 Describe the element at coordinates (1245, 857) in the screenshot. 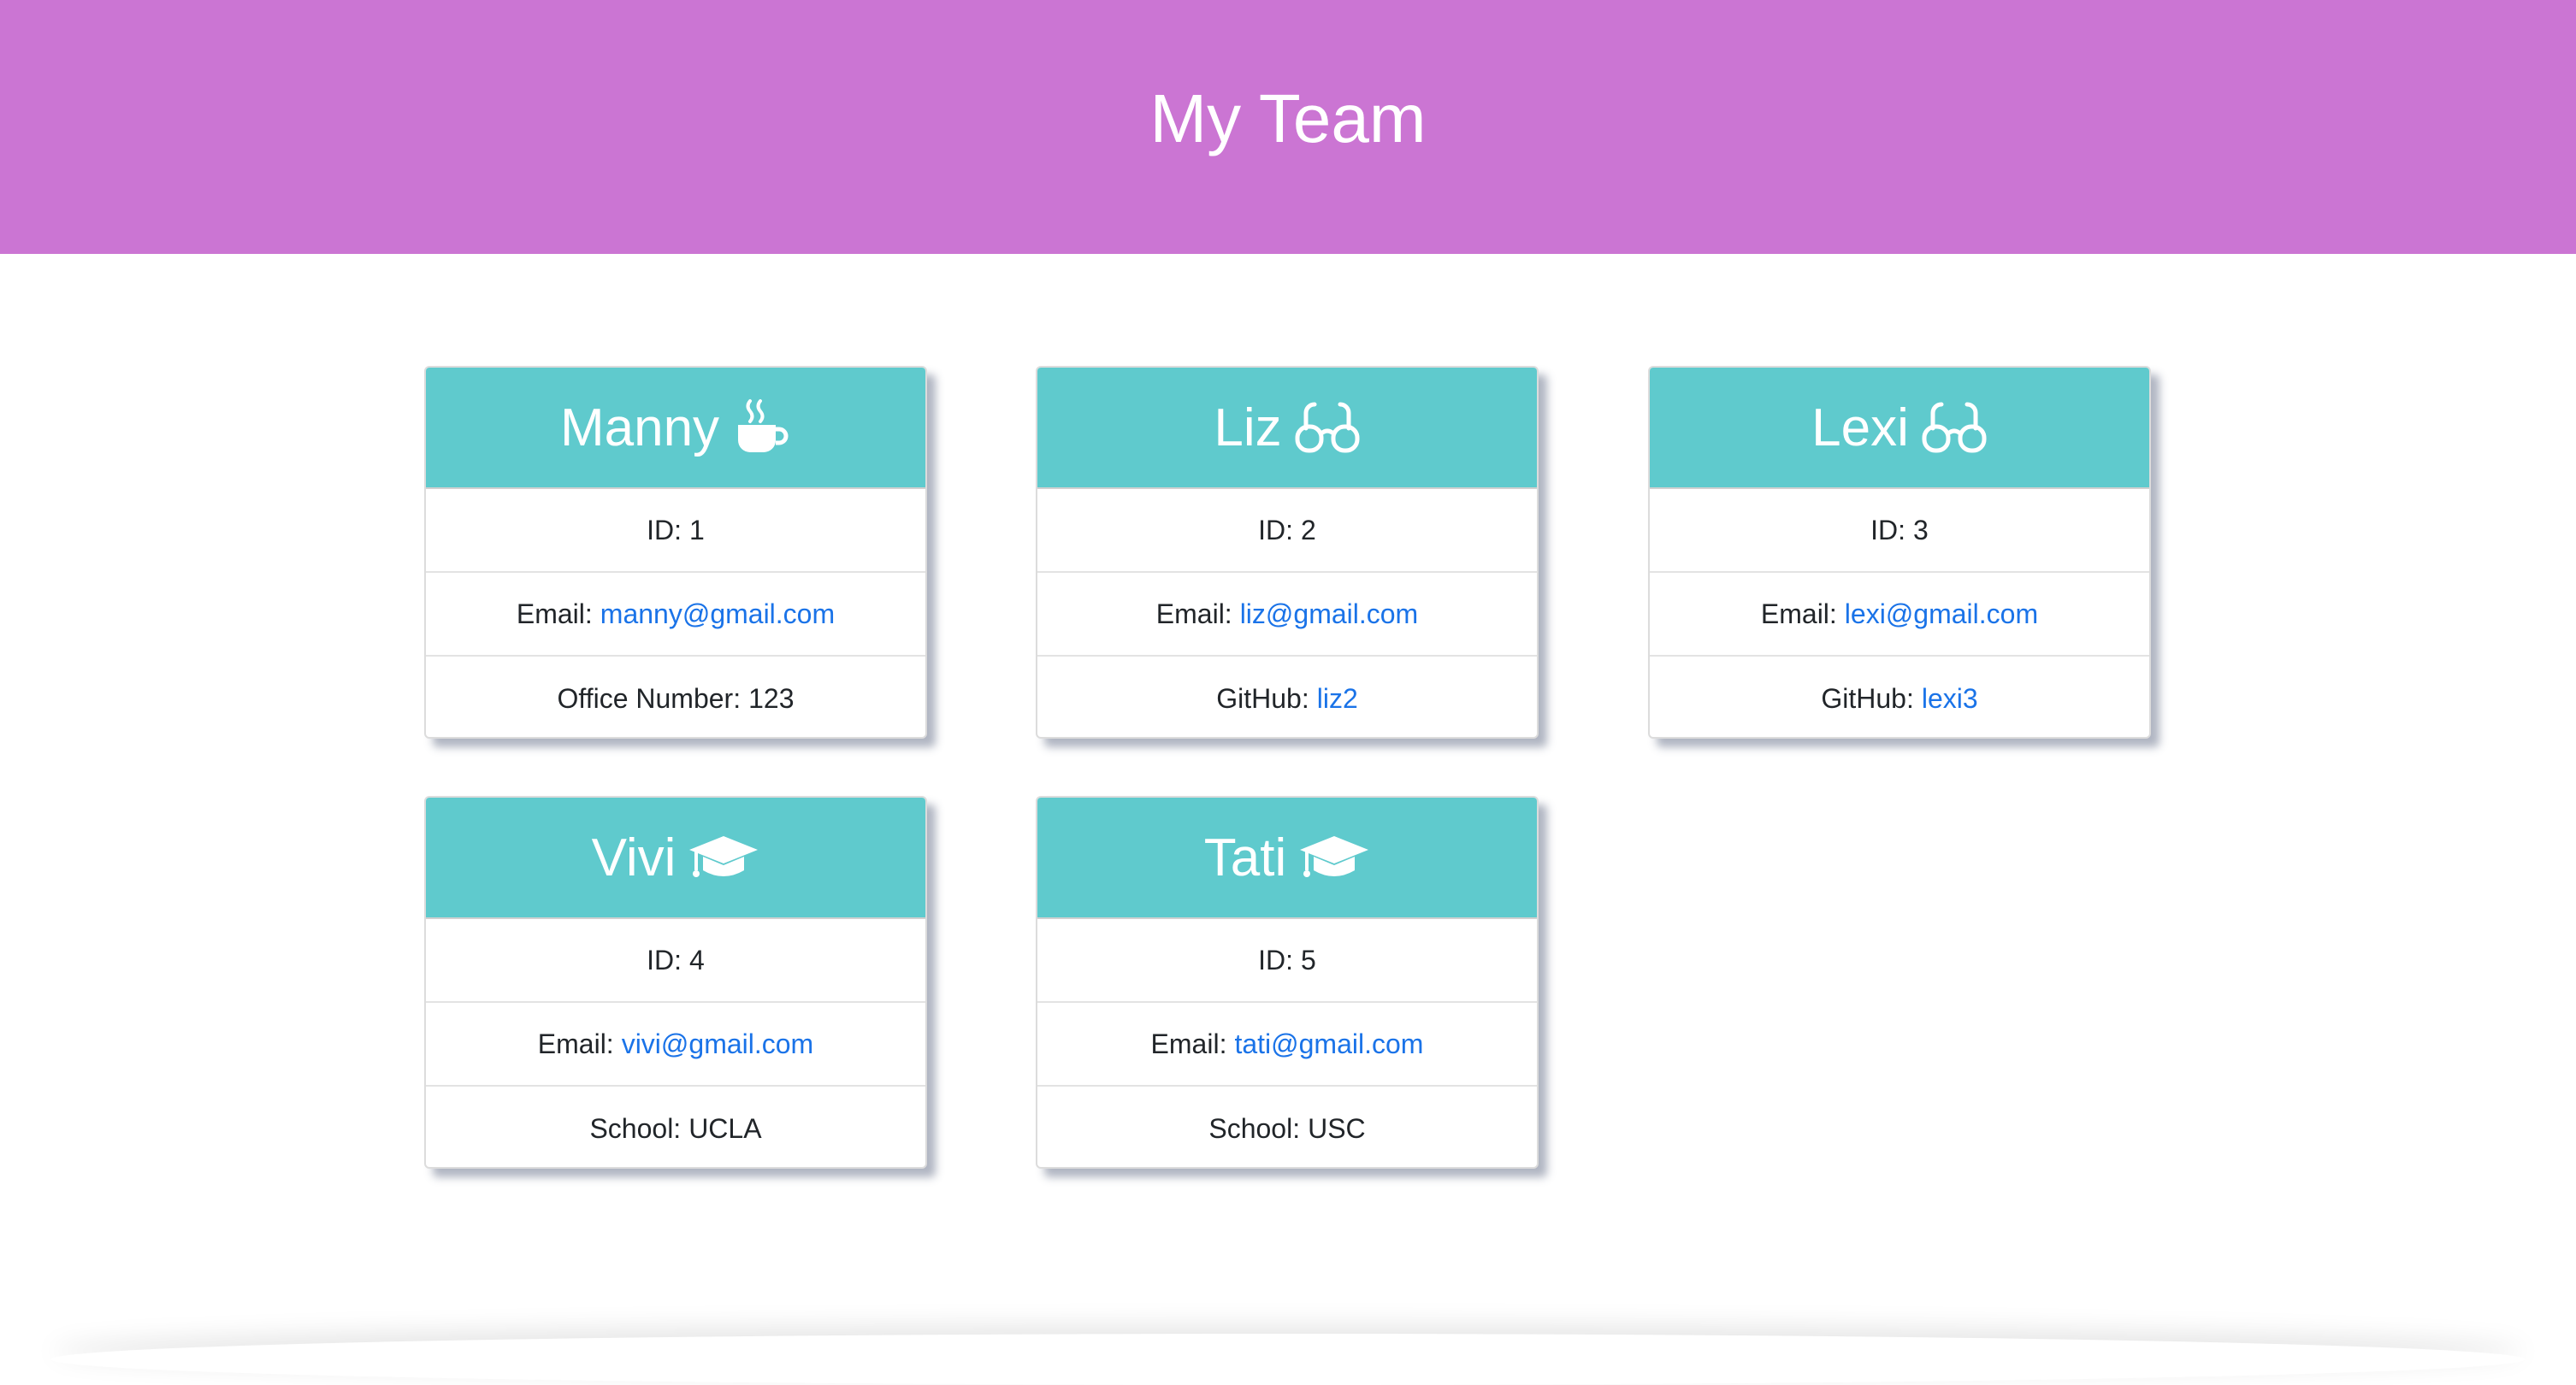

I see `member-name: Tati` at that location.